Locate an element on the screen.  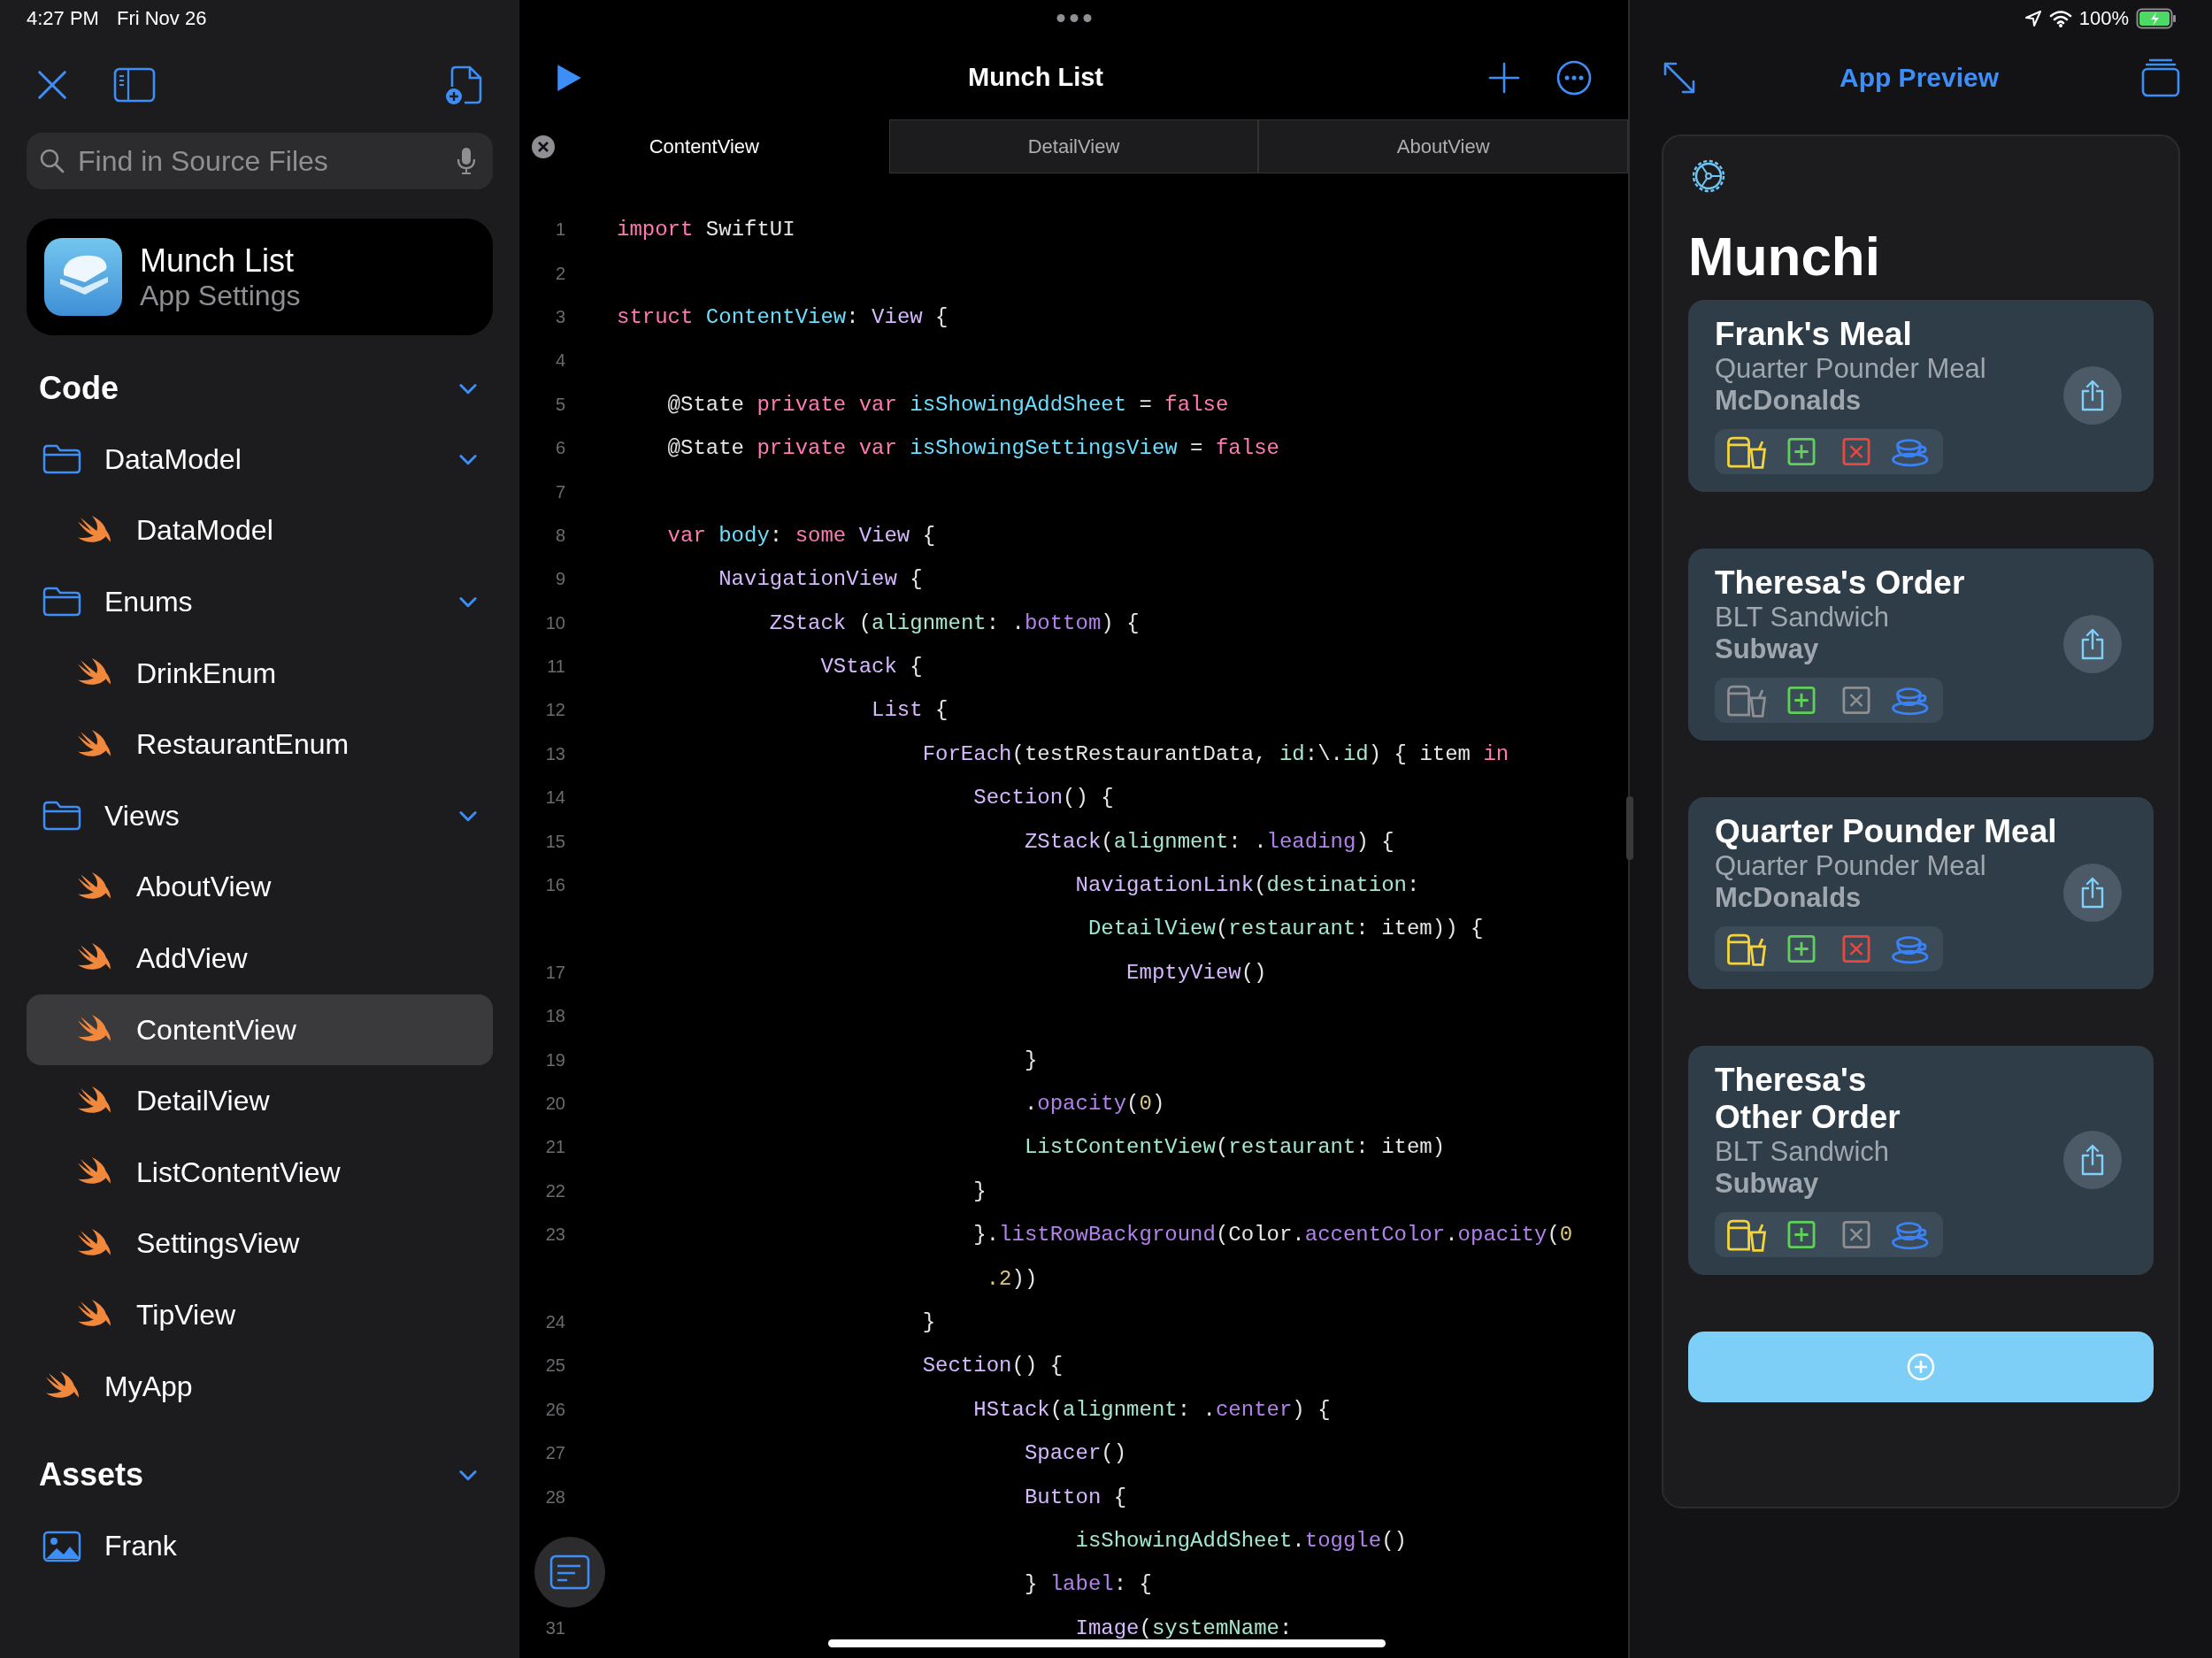
project-subtitle: App Settings is located at coordinates (221, 295).